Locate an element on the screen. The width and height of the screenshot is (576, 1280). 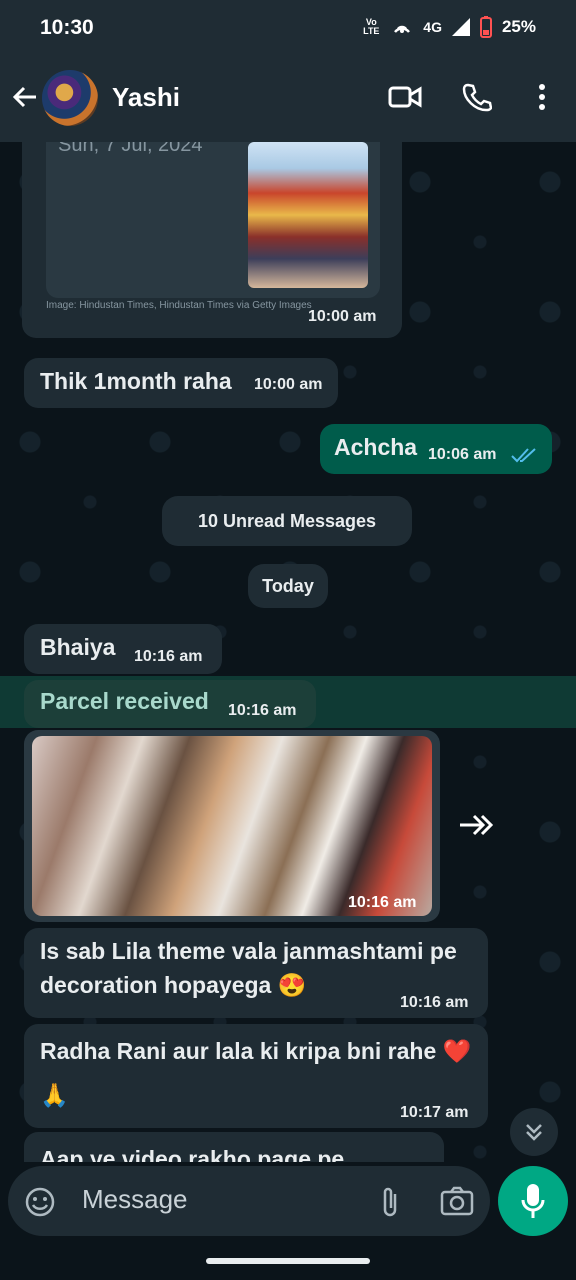
message-input: Message is located at coordinates (249, 1201).